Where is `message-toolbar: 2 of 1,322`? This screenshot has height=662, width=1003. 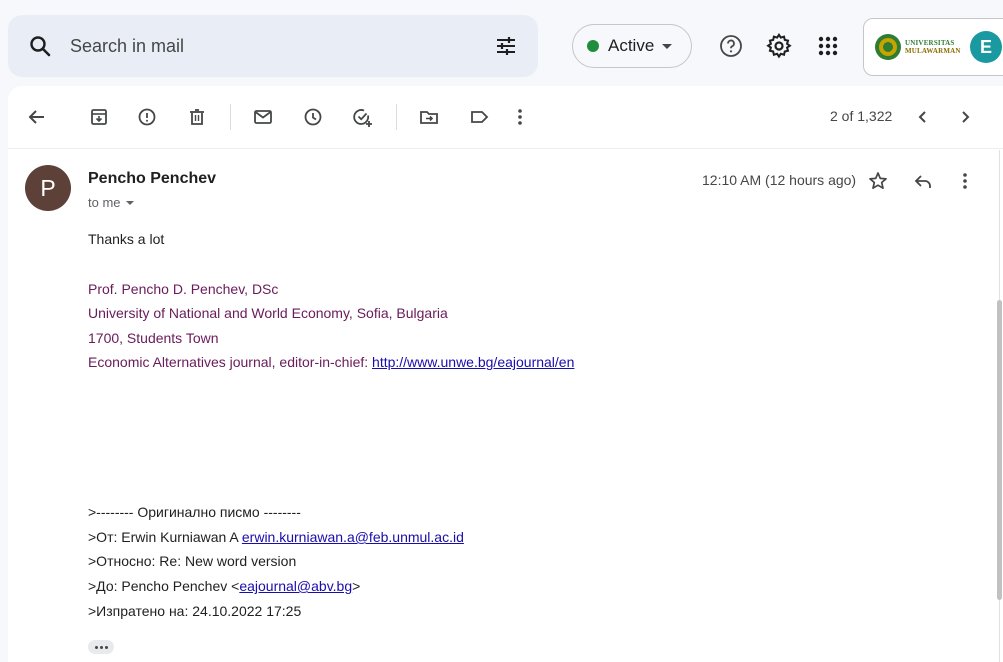 message-toolbar: 2 of 1,322 is located at coordinates (505, 117).